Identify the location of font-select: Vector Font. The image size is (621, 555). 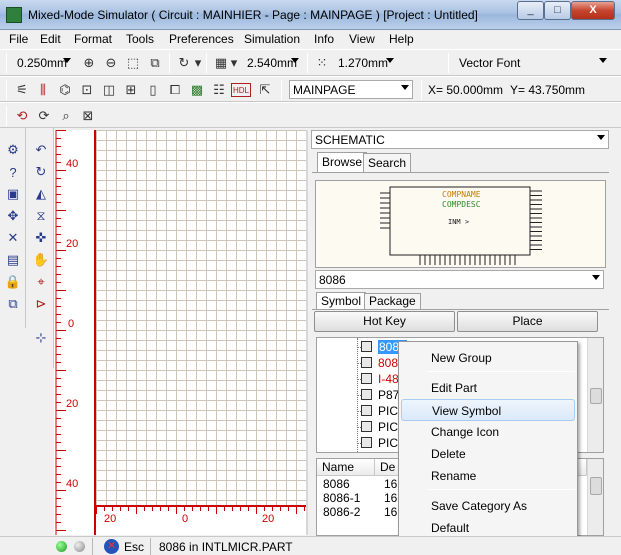
(533, 62).